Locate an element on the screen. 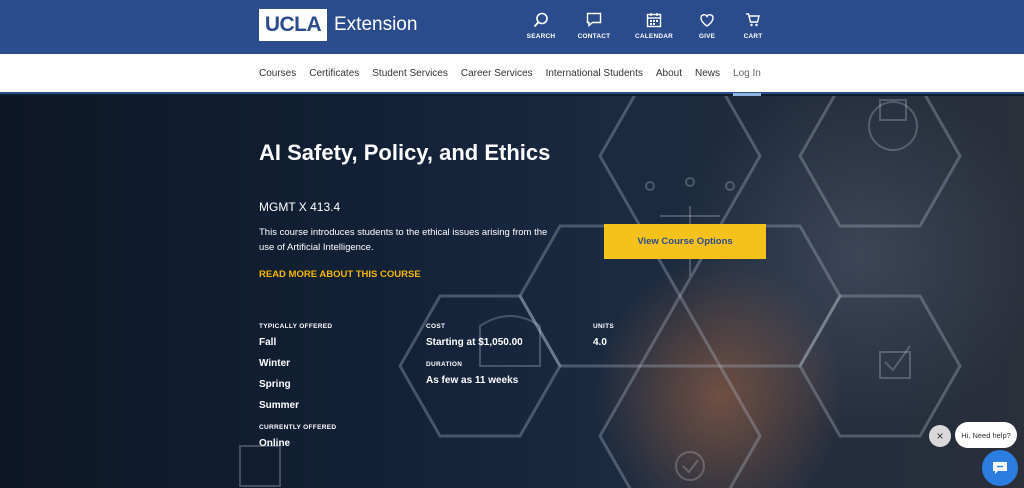 The width and height of the screenshot is (1024, 488). cart-icon is located at coordinates (753, 20).